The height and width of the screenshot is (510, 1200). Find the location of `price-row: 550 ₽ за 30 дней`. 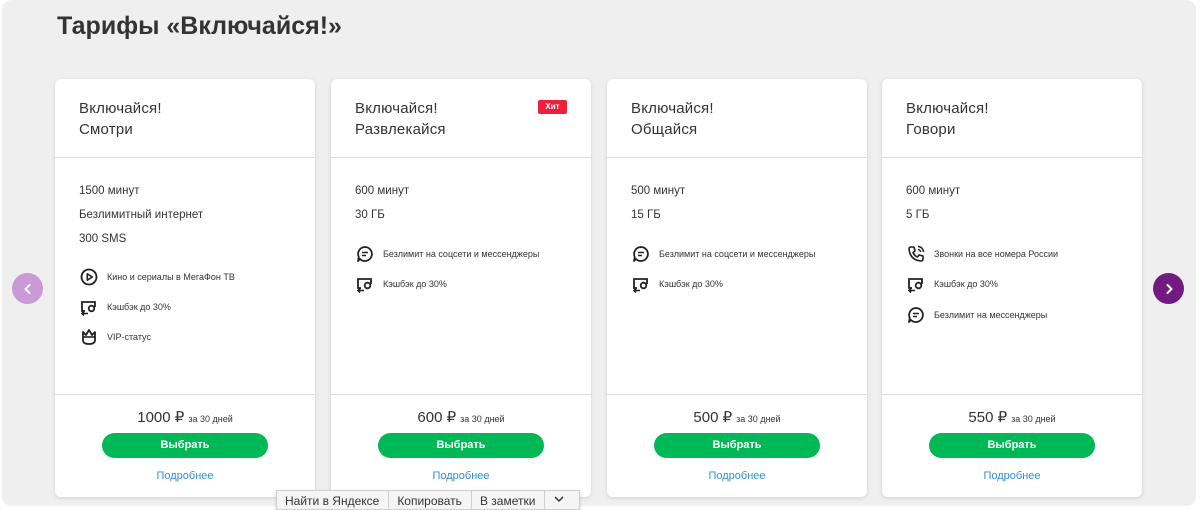

price-row: 550 ₽ за 30 дней is located at coordinates (1012, 417).